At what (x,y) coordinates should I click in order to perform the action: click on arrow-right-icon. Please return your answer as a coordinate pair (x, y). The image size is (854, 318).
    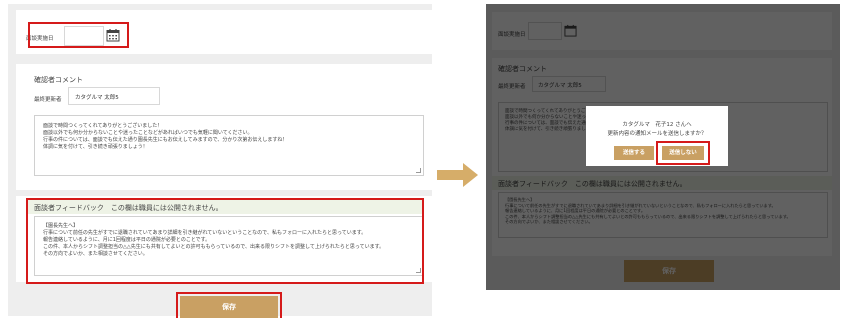
    Looking at the image, I should click on (457, 175).